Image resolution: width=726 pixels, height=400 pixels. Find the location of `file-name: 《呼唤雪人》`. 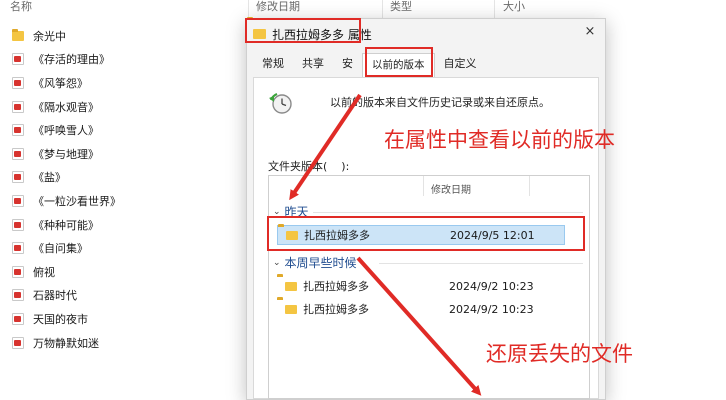

file-name: 《呼唤雪人》 is located at coordinates (66, 131).